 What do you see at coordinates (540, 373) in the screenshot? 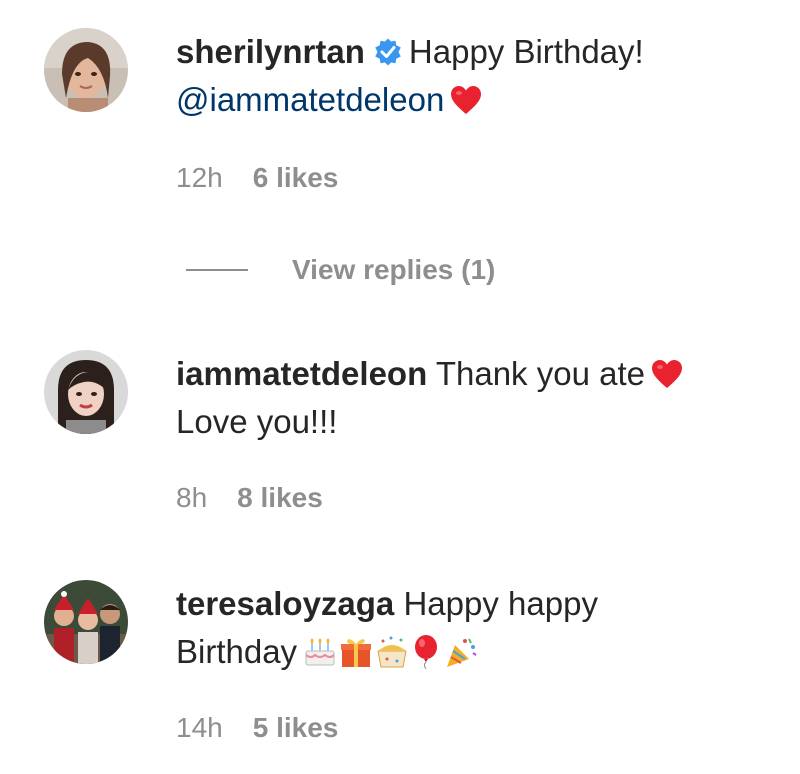
I see `comment-text: Thank you ate` at bounding box center [540, 373].